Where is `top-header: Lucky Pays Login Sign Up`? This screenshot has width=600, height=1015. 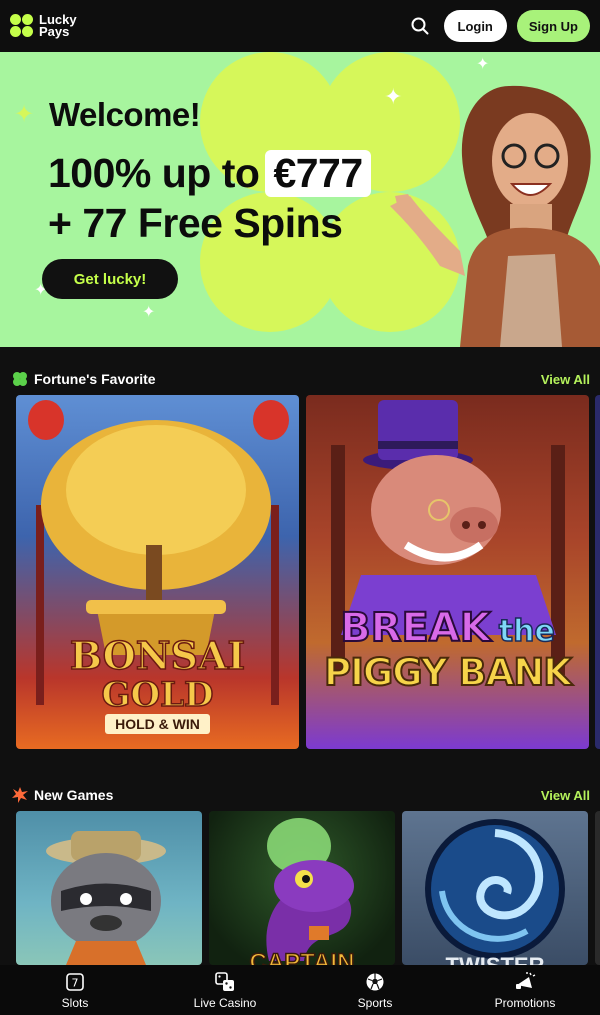
top-header: Lucky Pays Login Sign Up is located at coordinates (300, 26).